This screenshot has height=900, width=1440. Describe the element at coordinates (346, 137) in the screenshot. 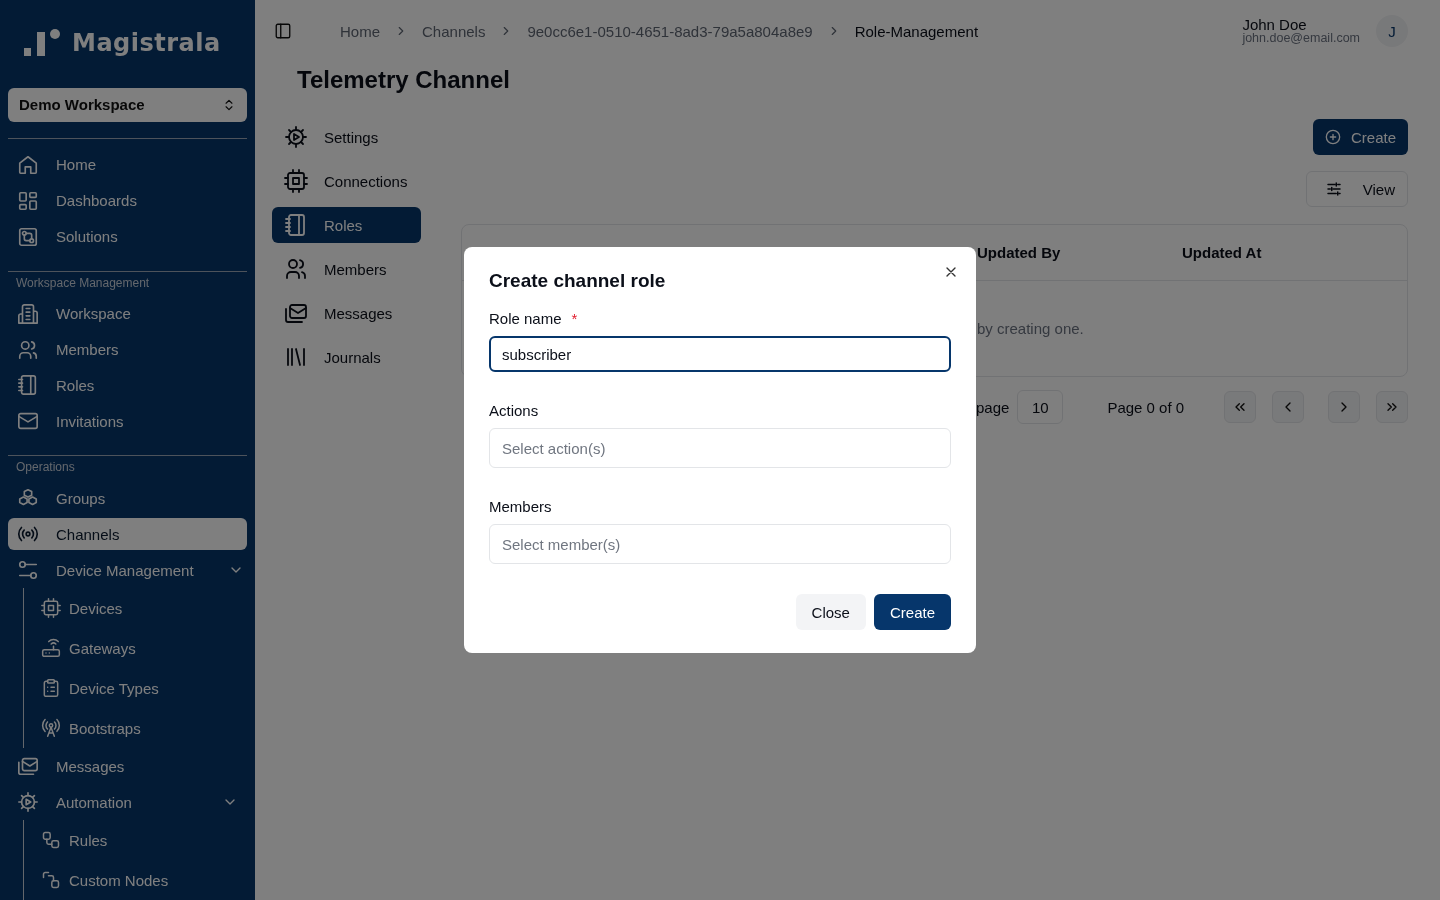

I see `tab: Settings` at that location.